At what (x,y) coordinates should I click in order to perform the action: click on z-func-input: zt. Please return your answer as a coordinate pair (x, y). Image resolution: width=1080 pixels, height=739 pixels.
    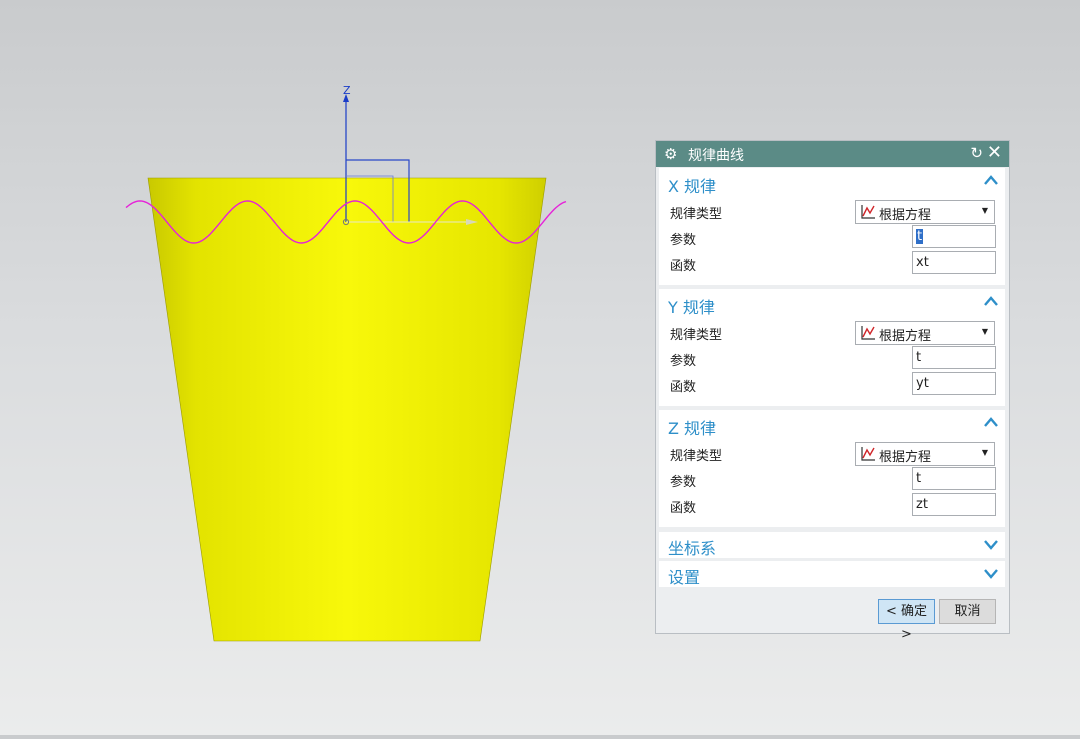
    Looking at the image, I should click on (954, 504).